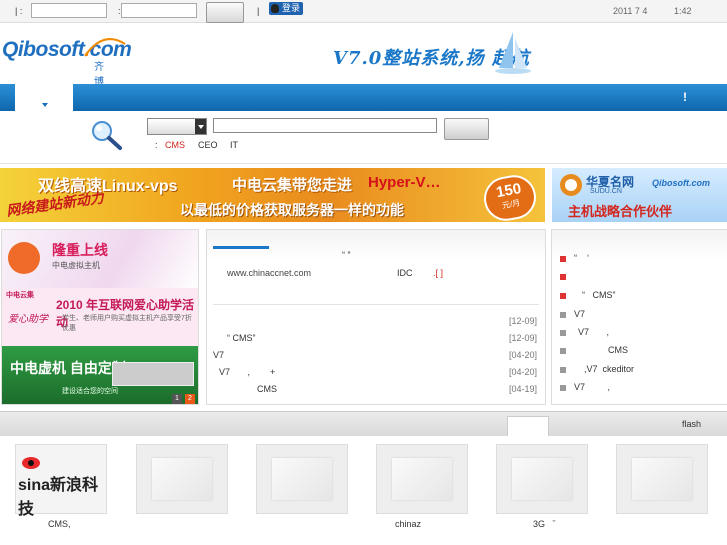  What do you see at coordinates (571, 185) in the screenshot?
I see `partner-logo-icon` at bounding box center [571, 185].